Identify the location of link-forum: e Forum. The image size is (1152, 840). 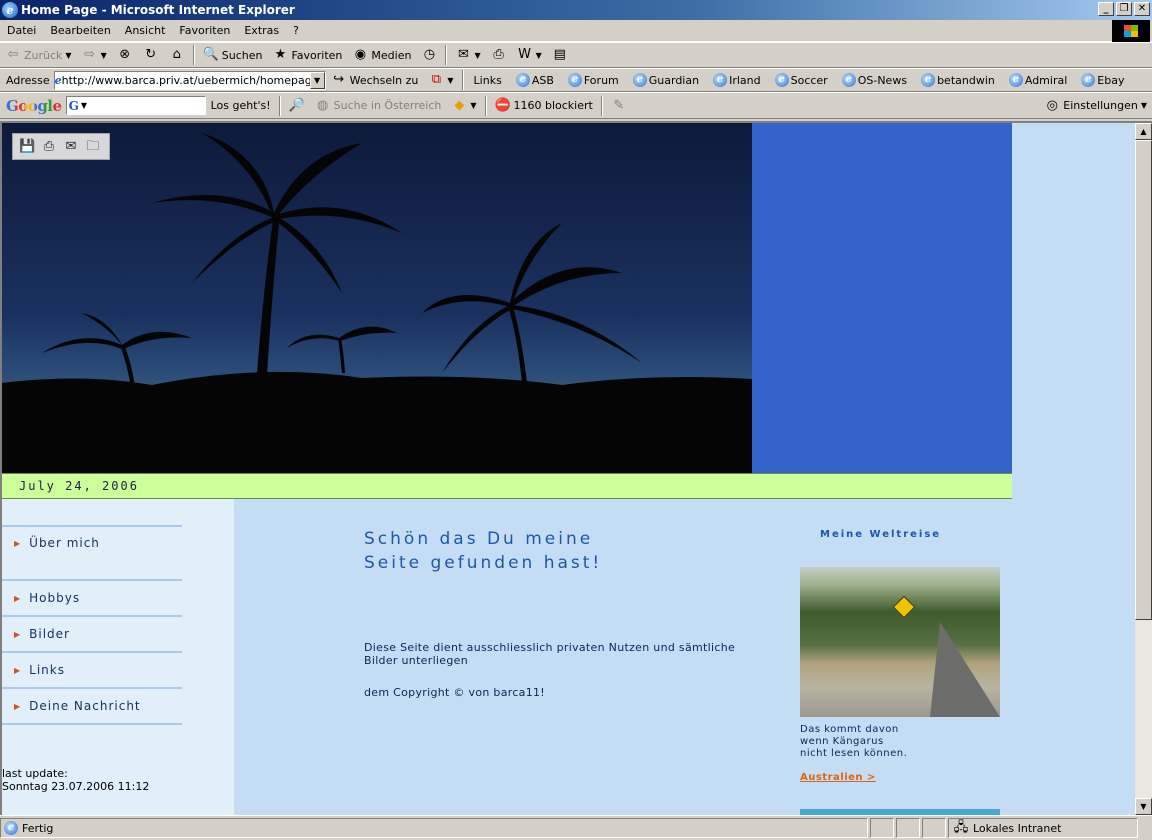
(593, 80).